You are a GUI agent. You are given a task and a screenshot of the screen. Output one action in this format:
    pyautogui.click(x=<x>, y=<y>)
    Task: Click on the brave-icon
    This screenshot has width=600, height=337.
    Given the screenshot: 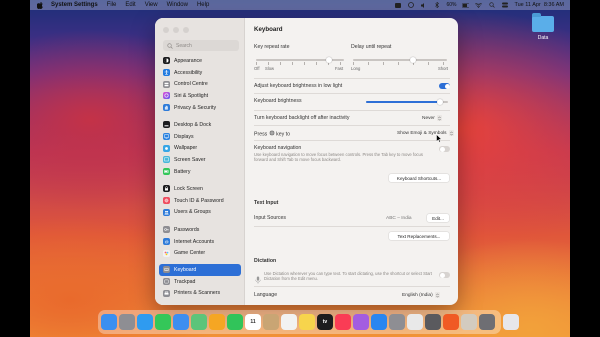 What is the action you would take?
    pyautogui.click(x=451, y=322)
    